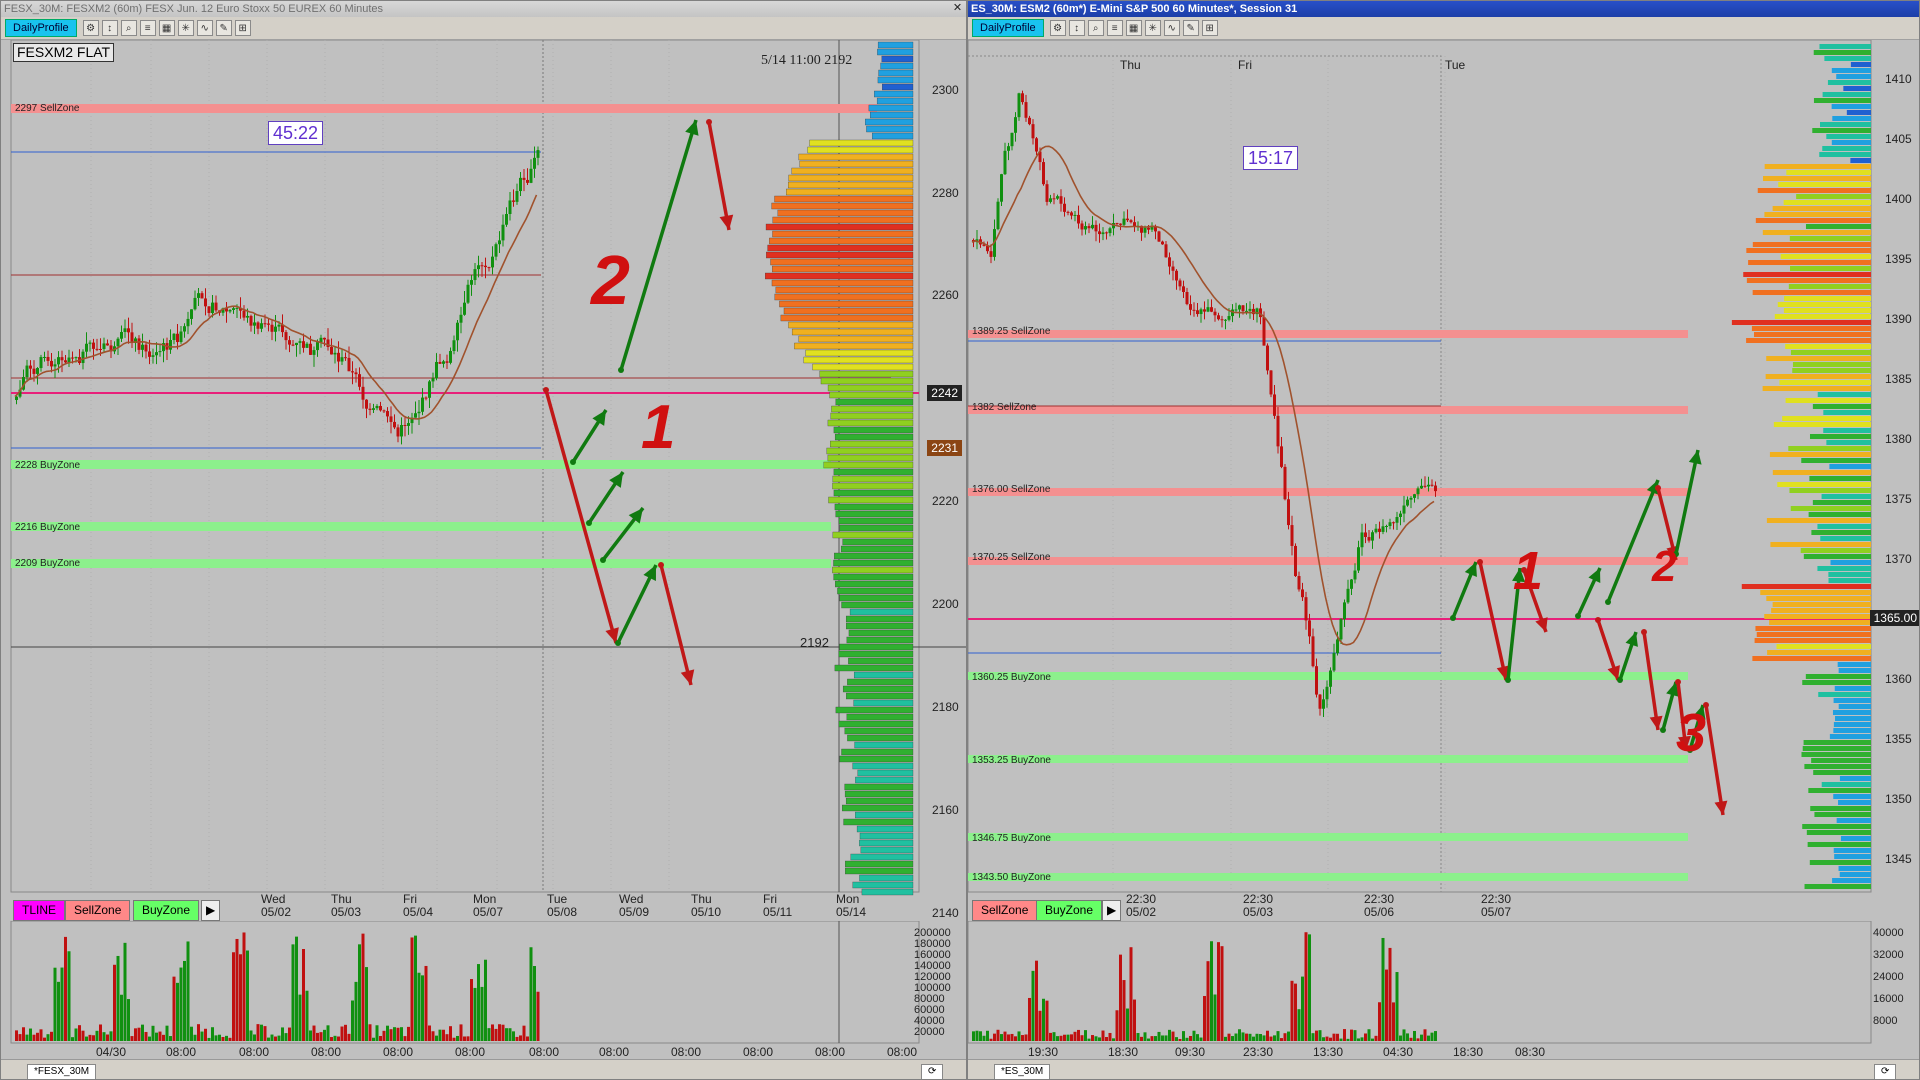 The height and width of the screenshot is (1080, 1920). Describe the element at coordinates (1885, 1071) in the screenshot. I see `right-refresh-icon: ⟳` at that location.